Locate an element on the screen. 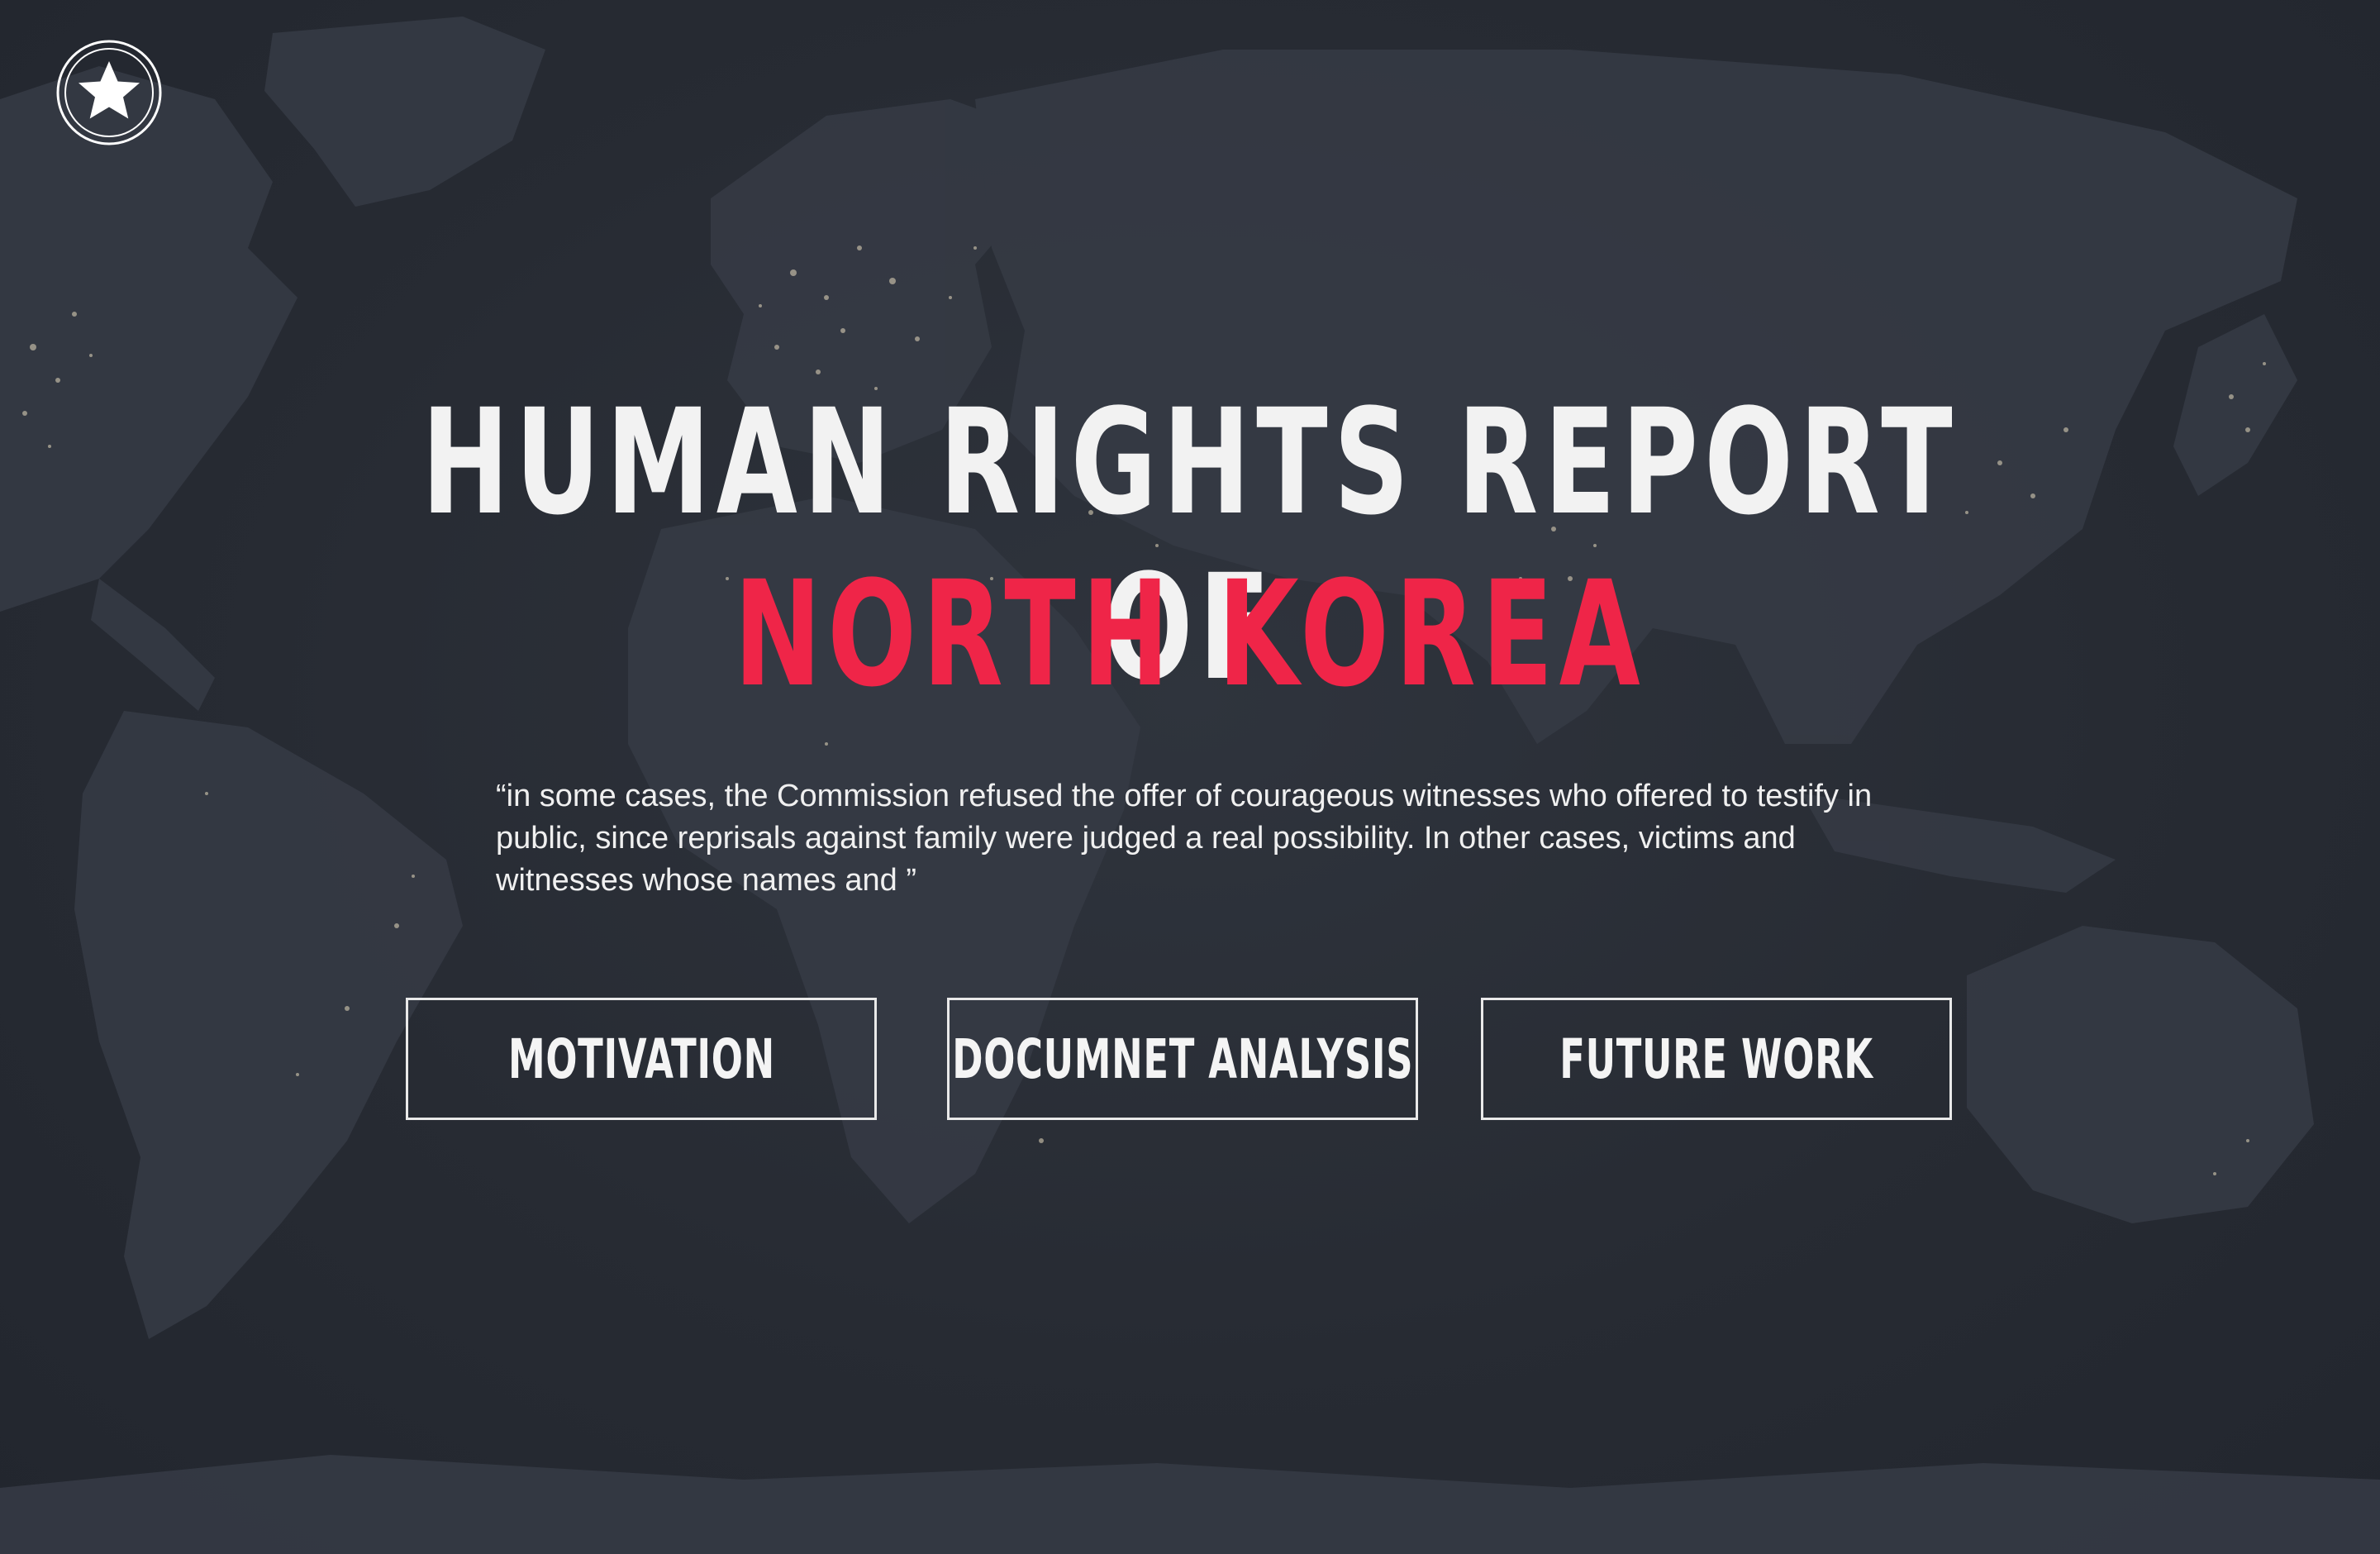 The width and height of the screenshot is (2380, 1554). document-analysis-button: DOCUMNET ANALYSIS is located at coordinates (1182, 1059).